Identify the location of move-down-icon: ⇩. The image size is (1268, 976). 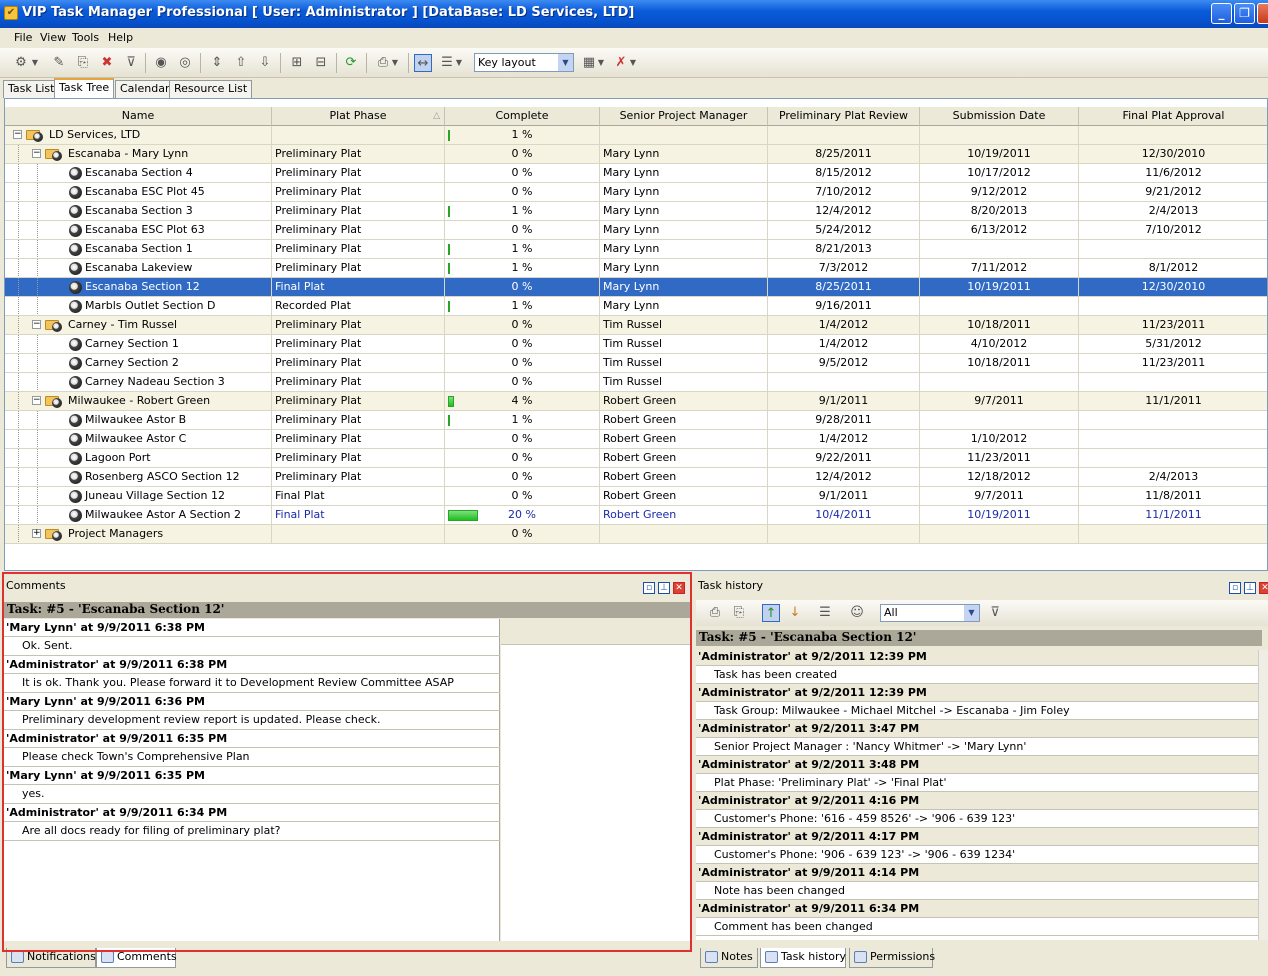
(265, 63).